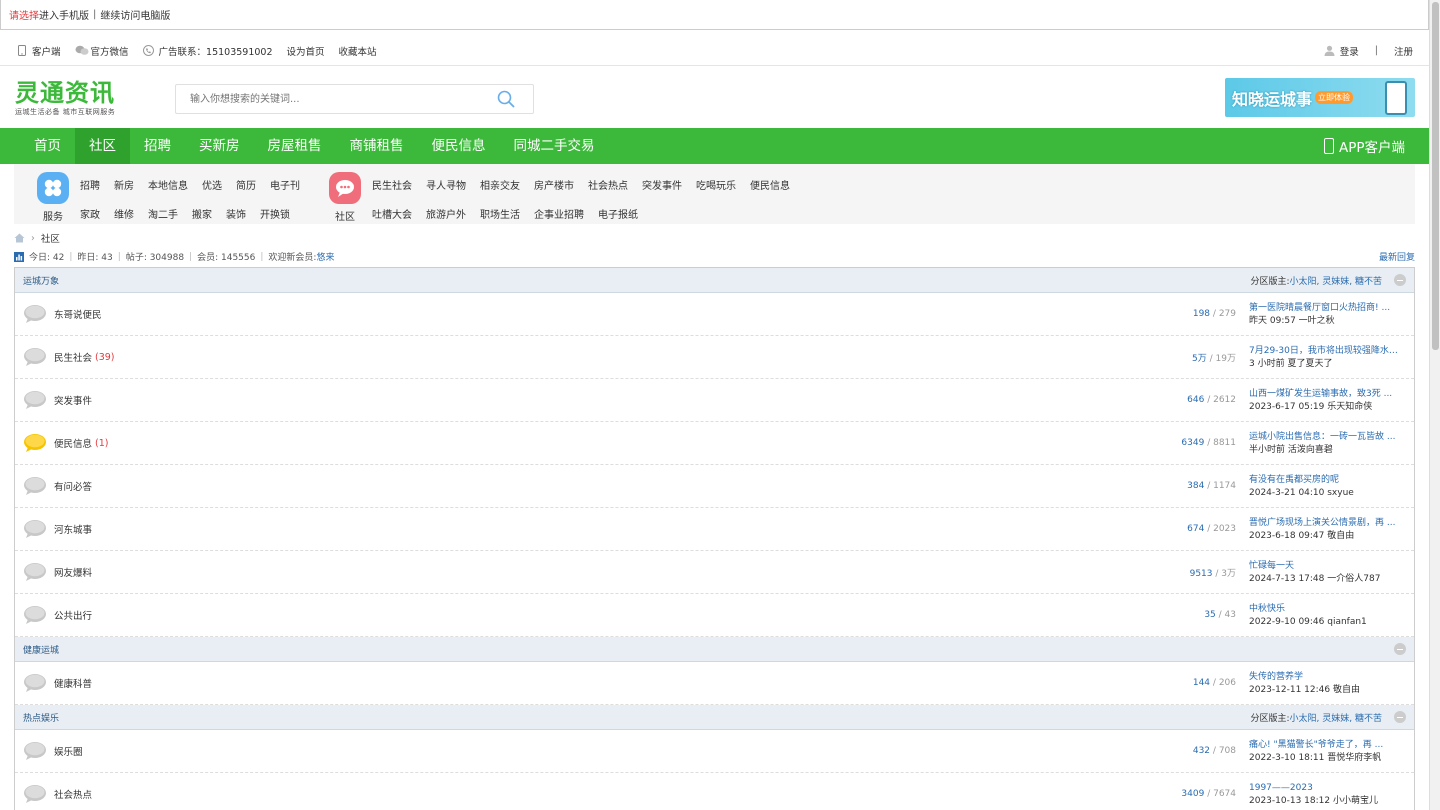 The width and height of the screenshot is (1440, 810). I want to click on service-link-housekeeping: 家政, so click(97, 213).